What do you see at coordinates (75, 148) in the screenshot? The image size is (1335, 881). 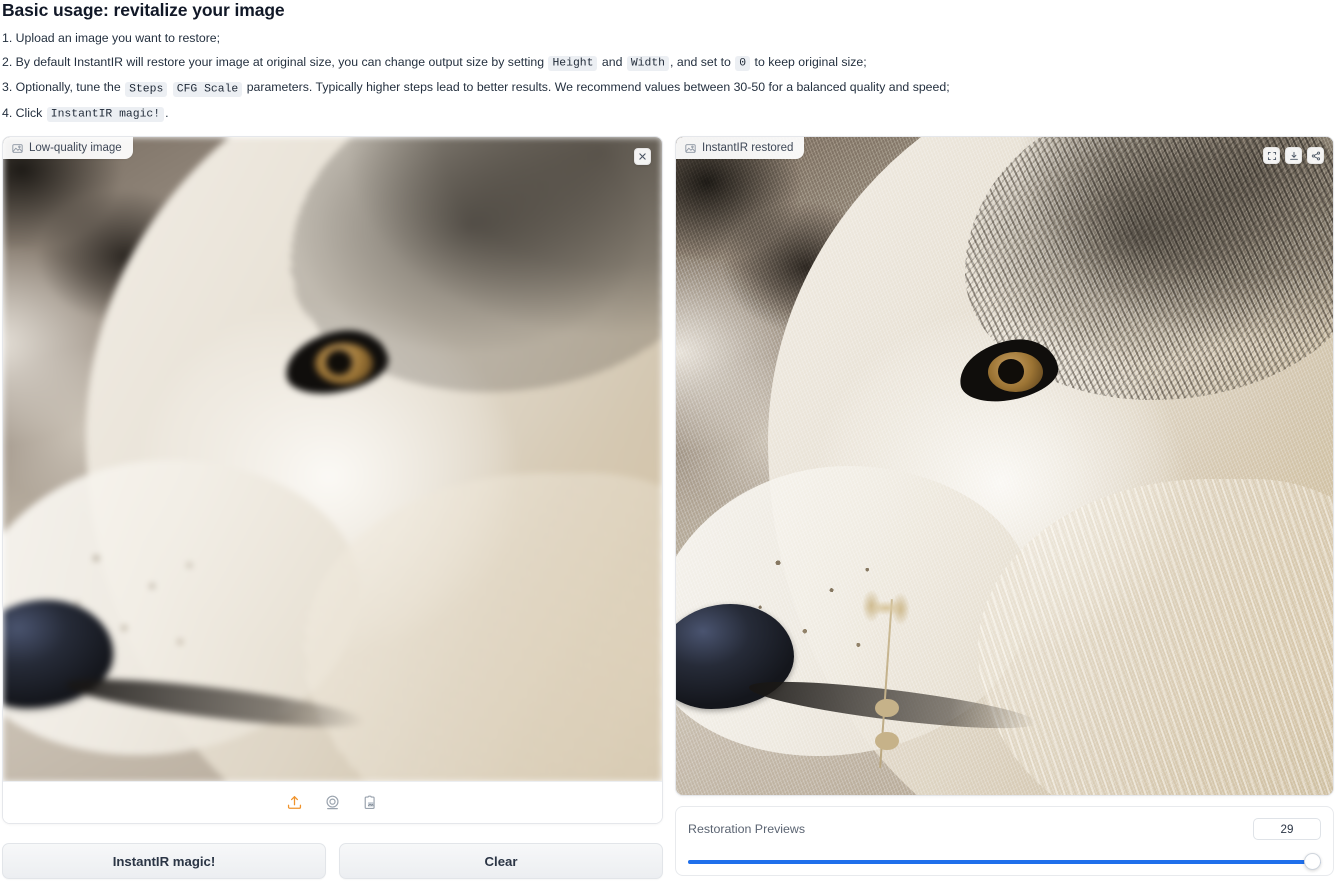 I see `input-image-label-text: Low-quality image` at bounding box center [75, 148].